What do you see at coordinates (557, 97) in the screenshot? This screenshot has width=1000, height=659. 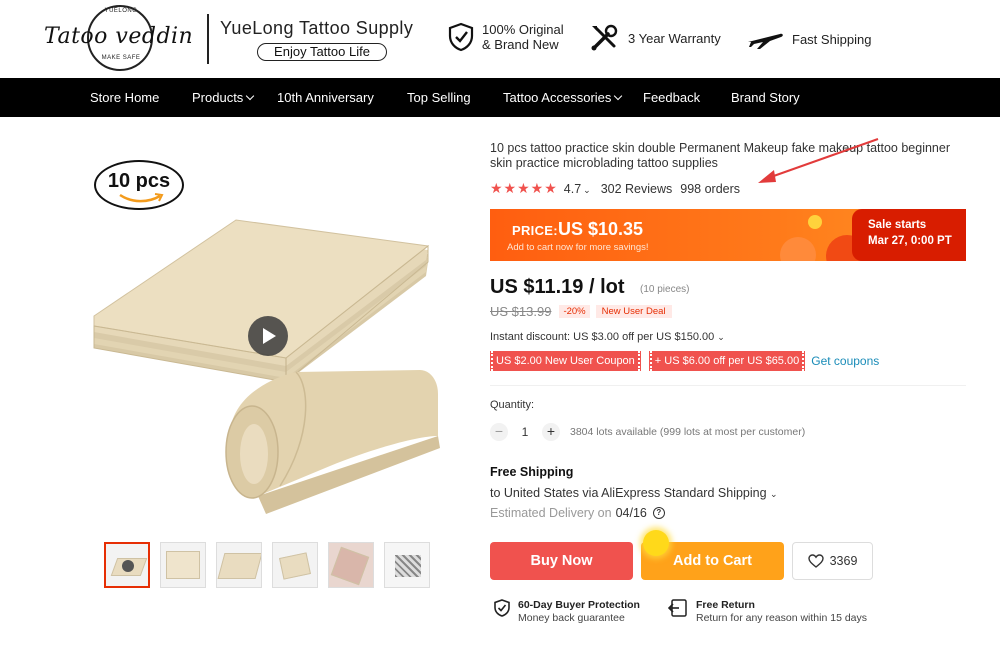 I see `nav-label: Tattoo Accessories` at bounding box center [557, 97].